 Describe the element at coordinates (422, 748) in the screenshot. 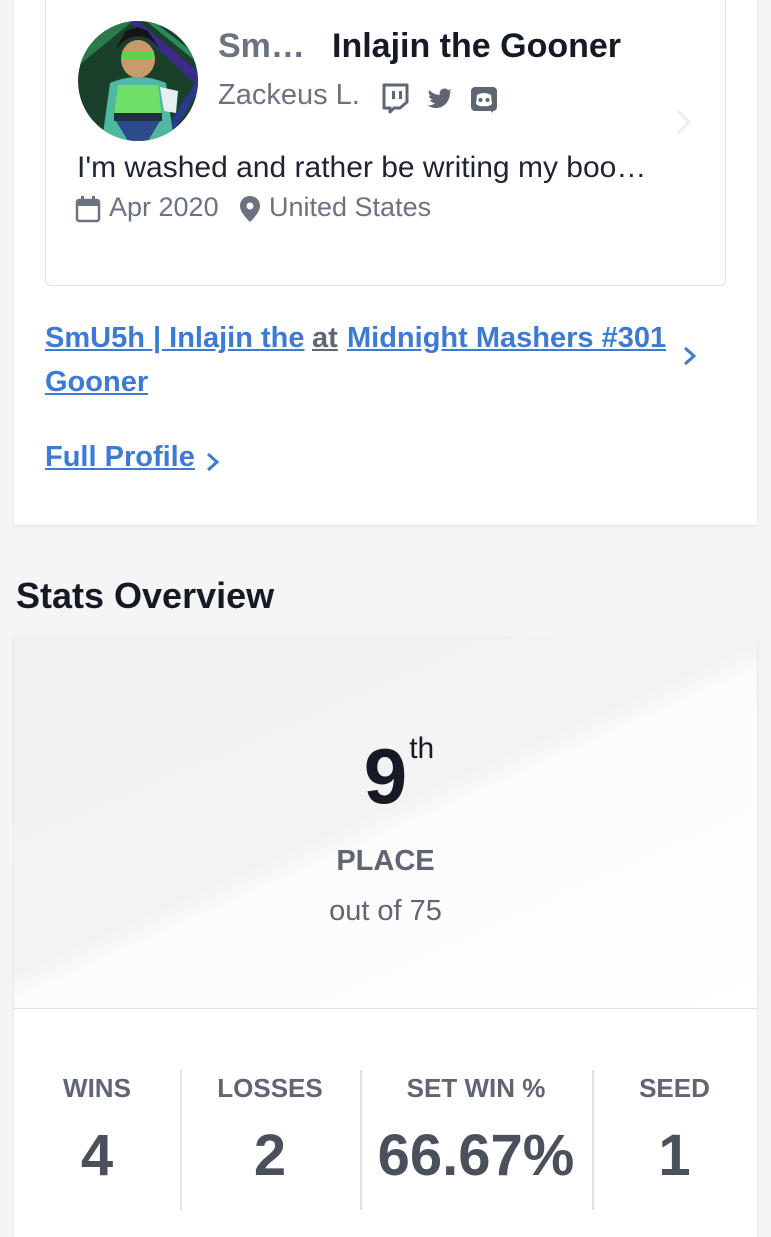

I see `placement-suffix: th` at that location.